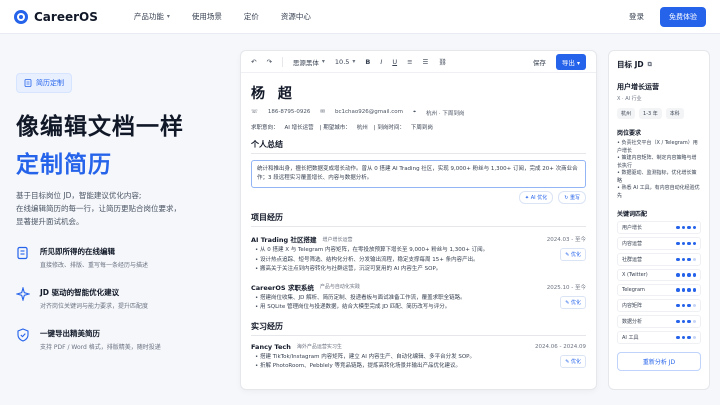 This screenshot has width=720, height=405. I want to click on item-title: CareerOS 求职系统, so click(282, 287).